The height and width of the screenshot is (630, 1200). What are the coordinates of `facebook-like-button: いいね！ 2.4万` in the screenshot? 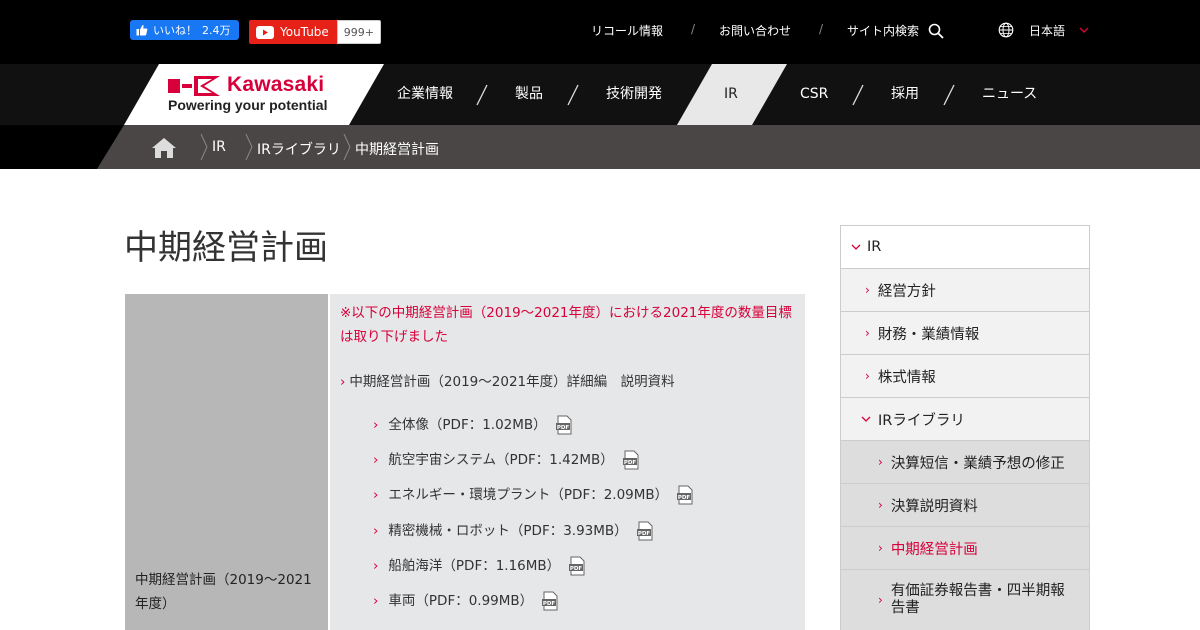 It's located at (184, 30).